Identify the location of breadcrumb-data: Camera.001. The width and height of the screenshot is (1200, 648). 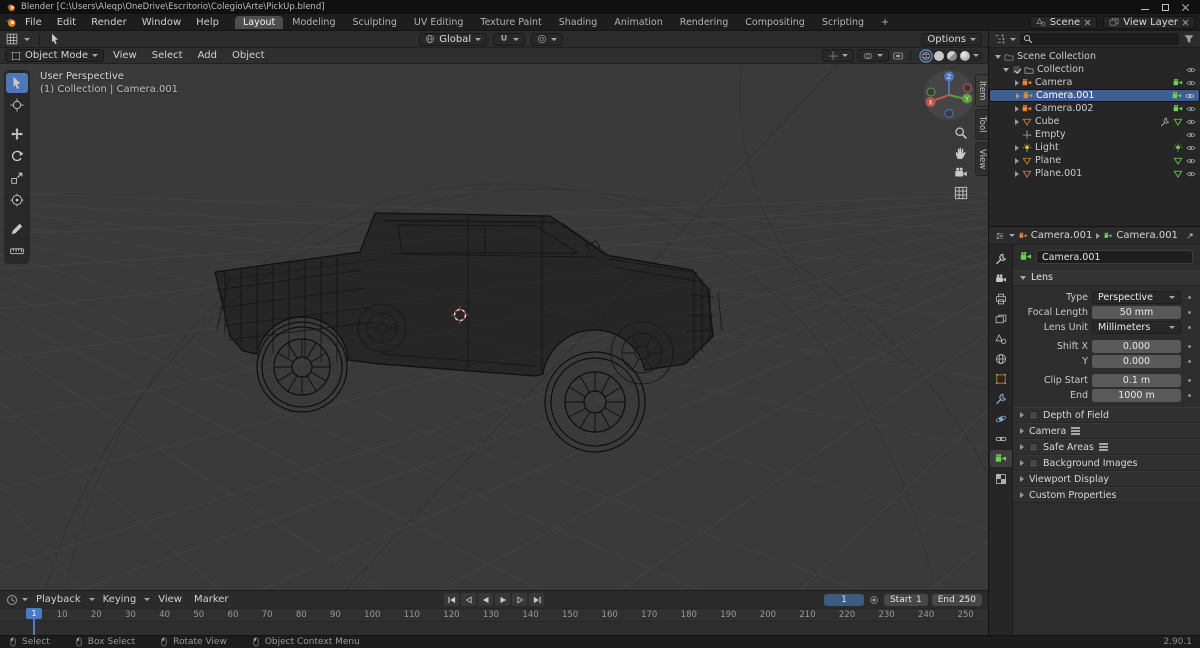
(1147, 235).